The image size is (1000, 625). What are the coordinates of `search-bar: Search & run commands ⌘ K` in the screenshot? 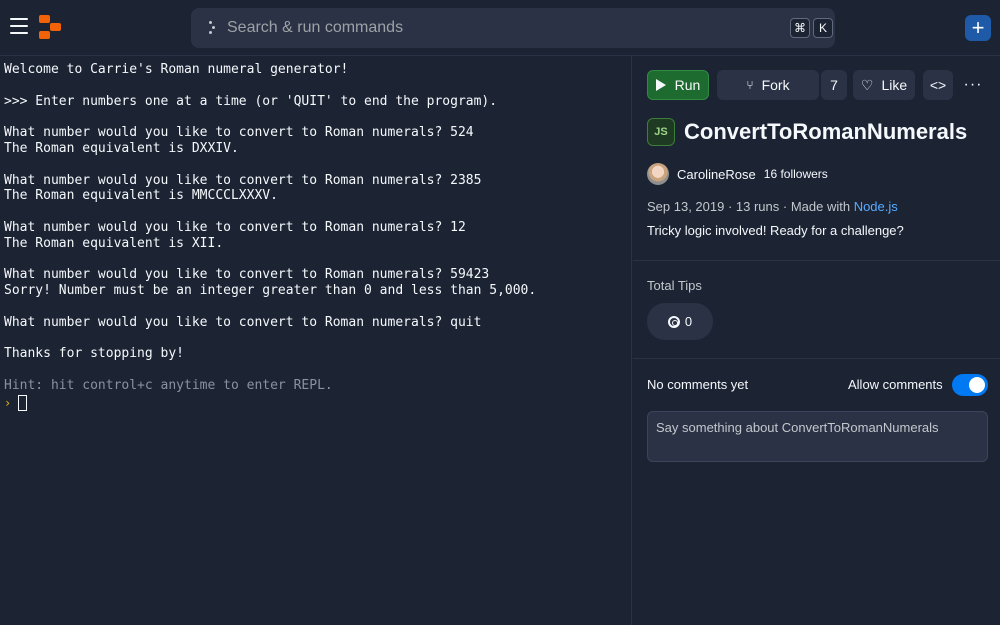 It's located at (513, 28).